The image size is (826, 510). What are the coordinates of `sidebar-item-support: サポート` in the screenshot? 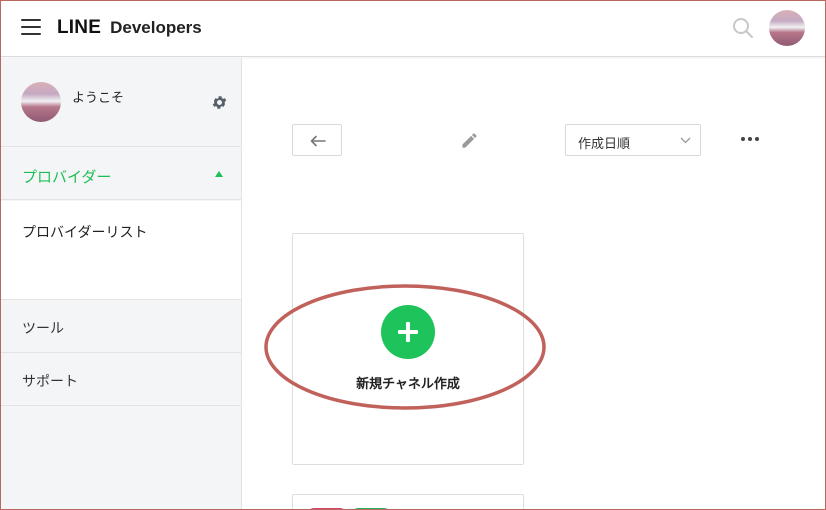 It's located at (121, 379).